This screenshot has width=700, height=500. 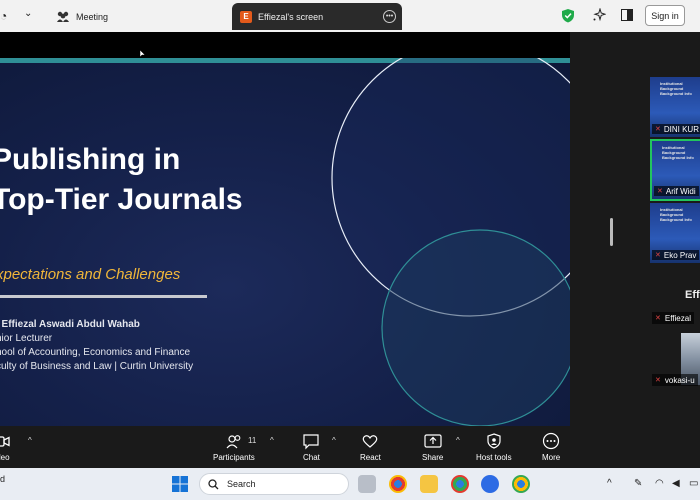 What do you see at coordinates (30, 440) in the screenshot?
I see `video-options-caret-icon: ^` at bounding box center [30, 440].